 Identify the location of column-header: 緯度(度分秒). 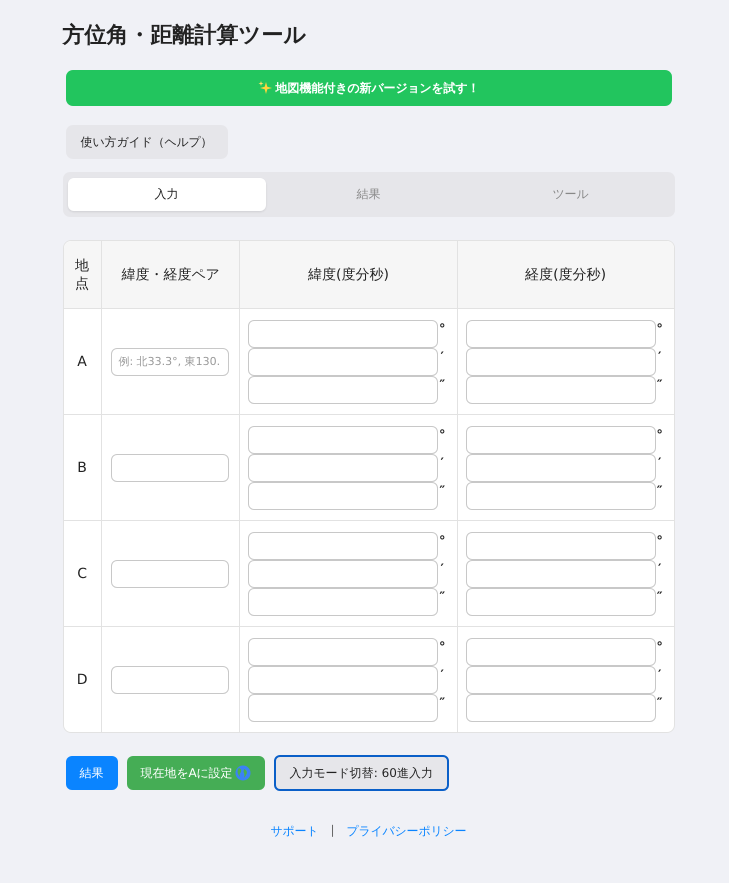
(348, 275).